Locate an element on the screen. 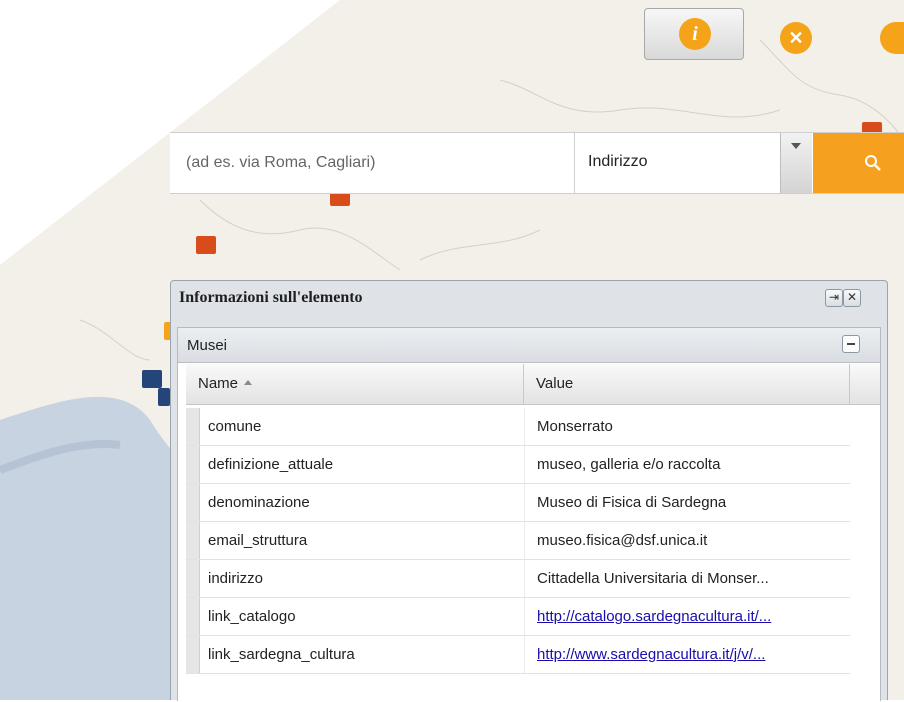 The width and height of the screenshot is (904, 702). zoom-icon is located at coordinates (892, 38).